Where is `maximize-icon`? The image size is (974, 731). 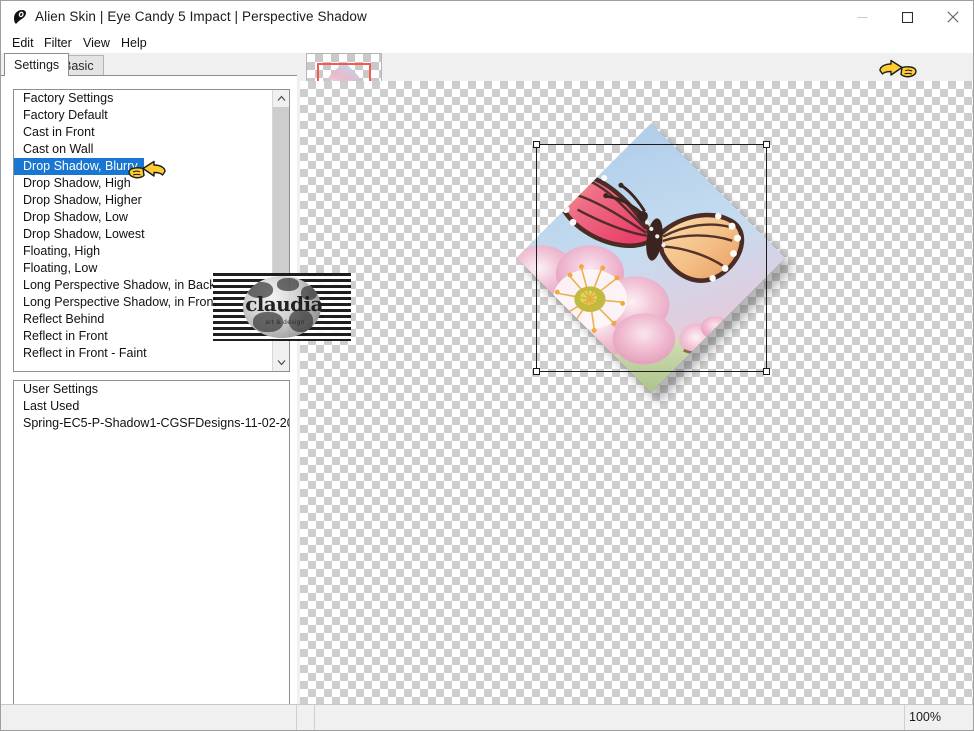 maximize-icon is located at coordinates (907, 17).